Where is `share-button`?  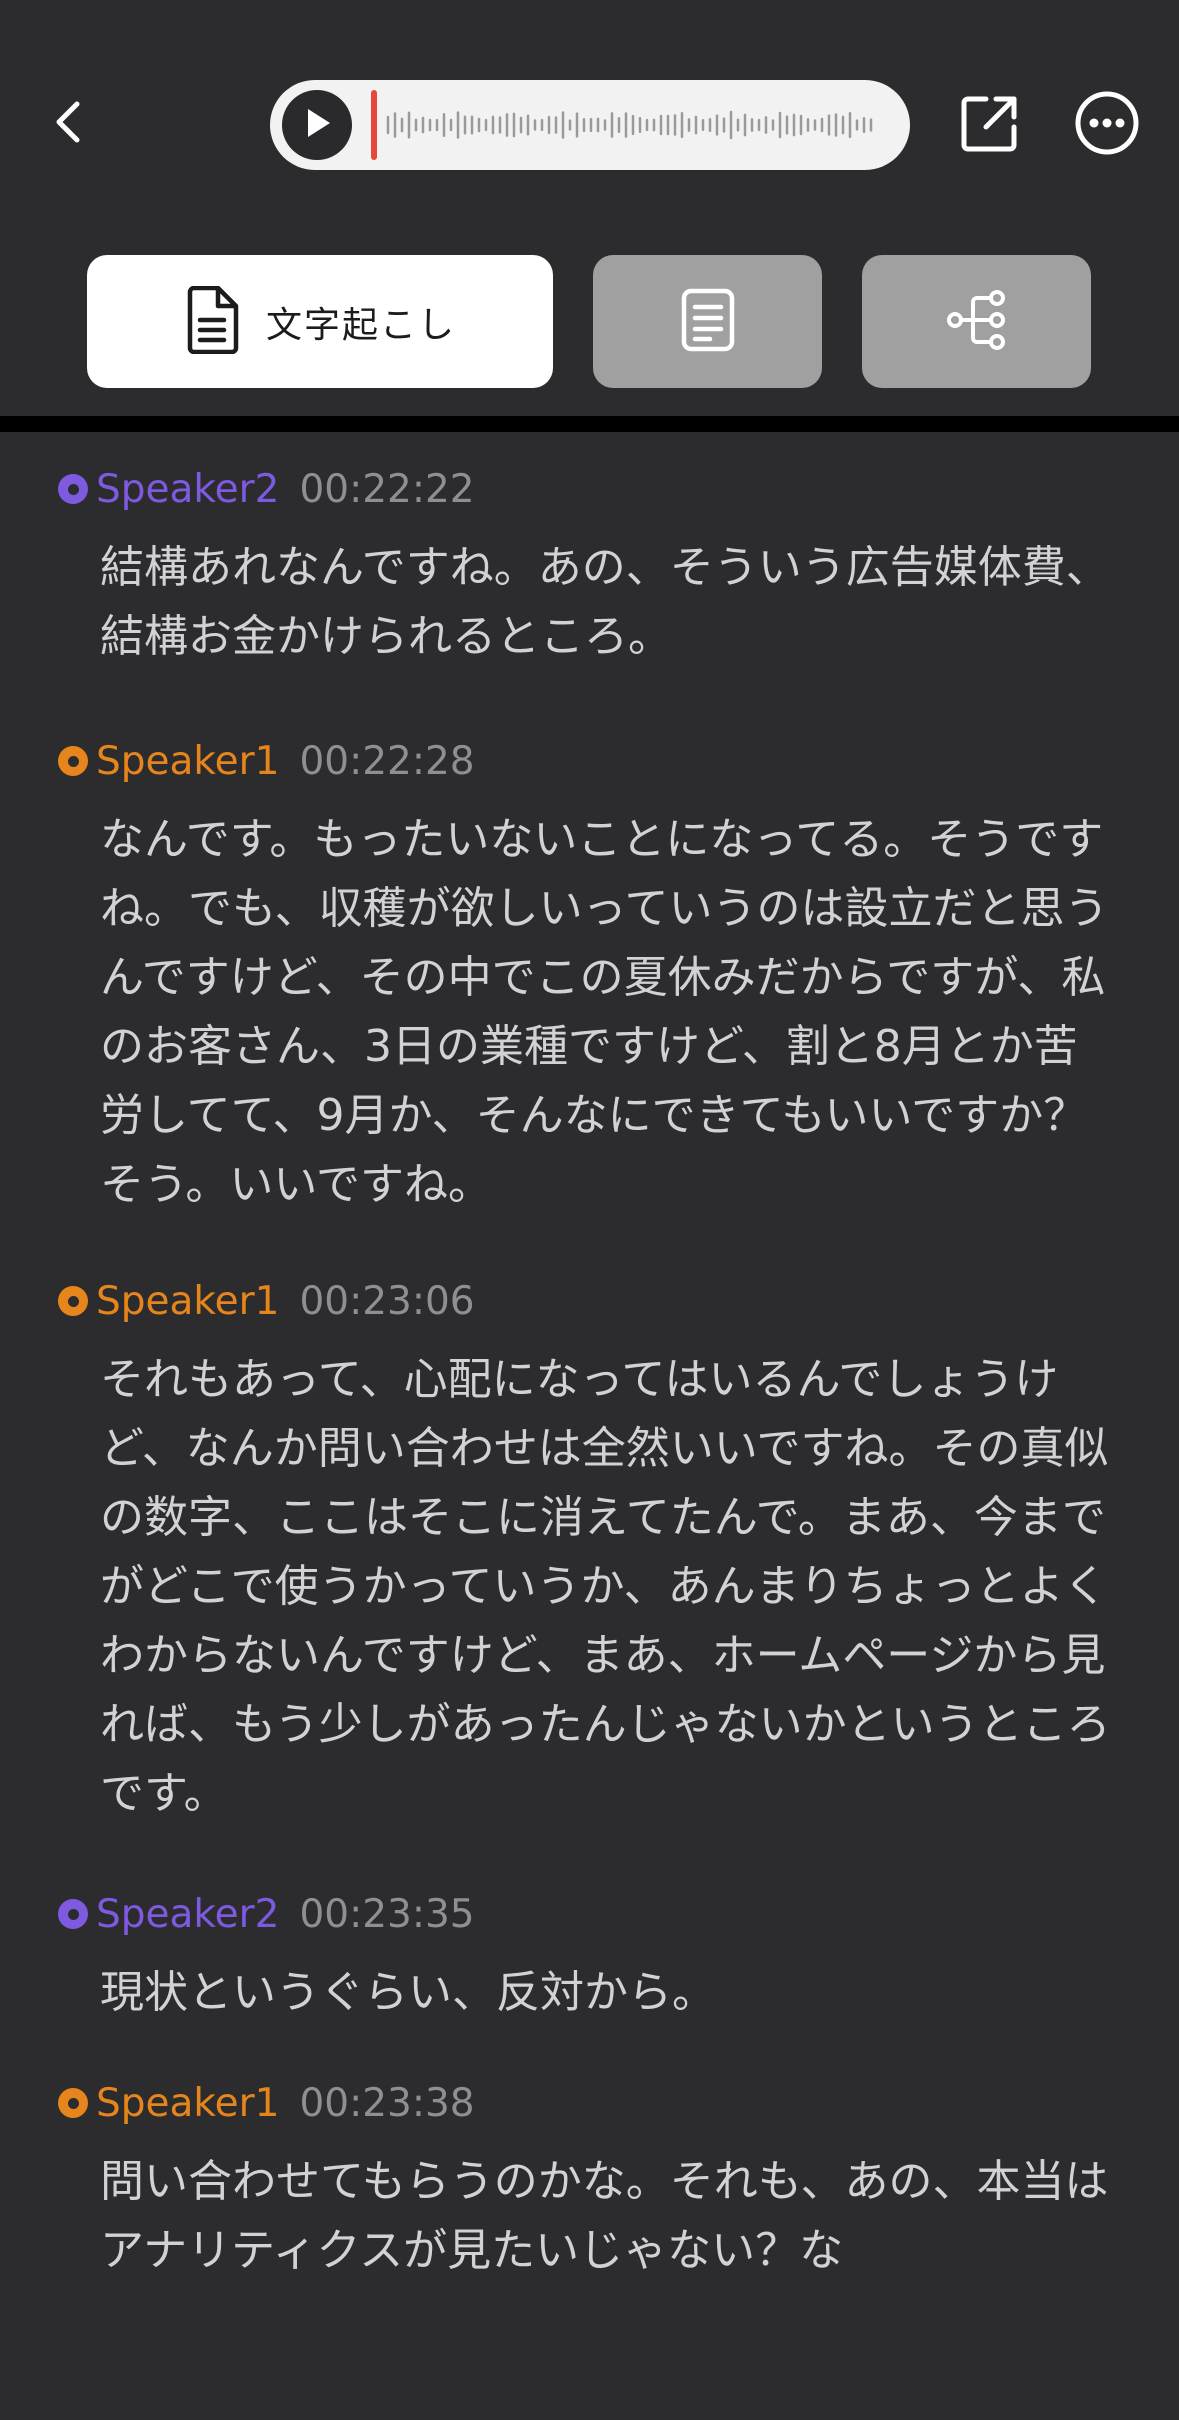
share-button is located at coordinates (990, 125).